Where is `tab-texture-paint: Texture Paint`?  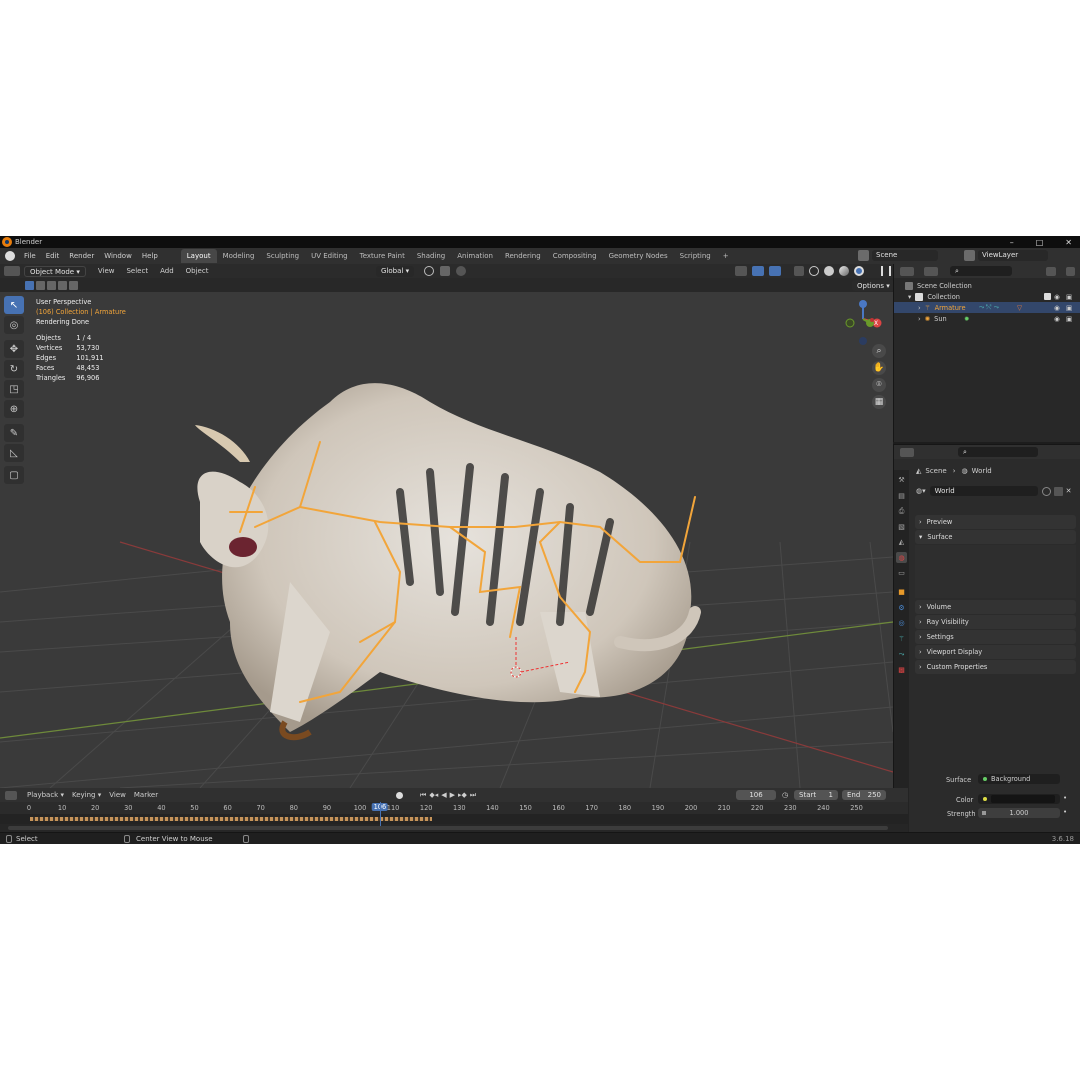 tab-texture-paint: Texture Paint is located at coordinates (382, 256).